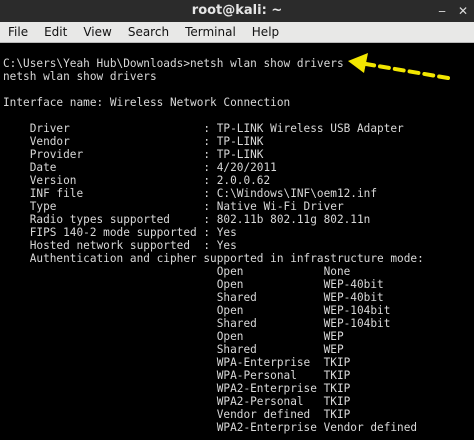  I want to click on menu-bar: File Edit View Search Terminal Help, so click(237, 32).